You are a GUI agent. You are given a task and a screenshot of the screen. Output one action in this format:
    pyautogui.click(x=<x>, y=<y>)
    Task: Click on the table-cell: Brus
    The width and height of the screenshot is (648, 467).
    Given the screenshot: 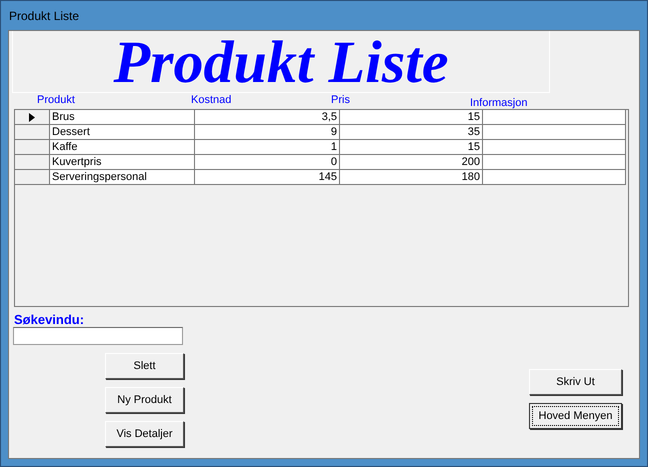 What is the action you would take?
    pyautogui.click(x=122, y=117)
    